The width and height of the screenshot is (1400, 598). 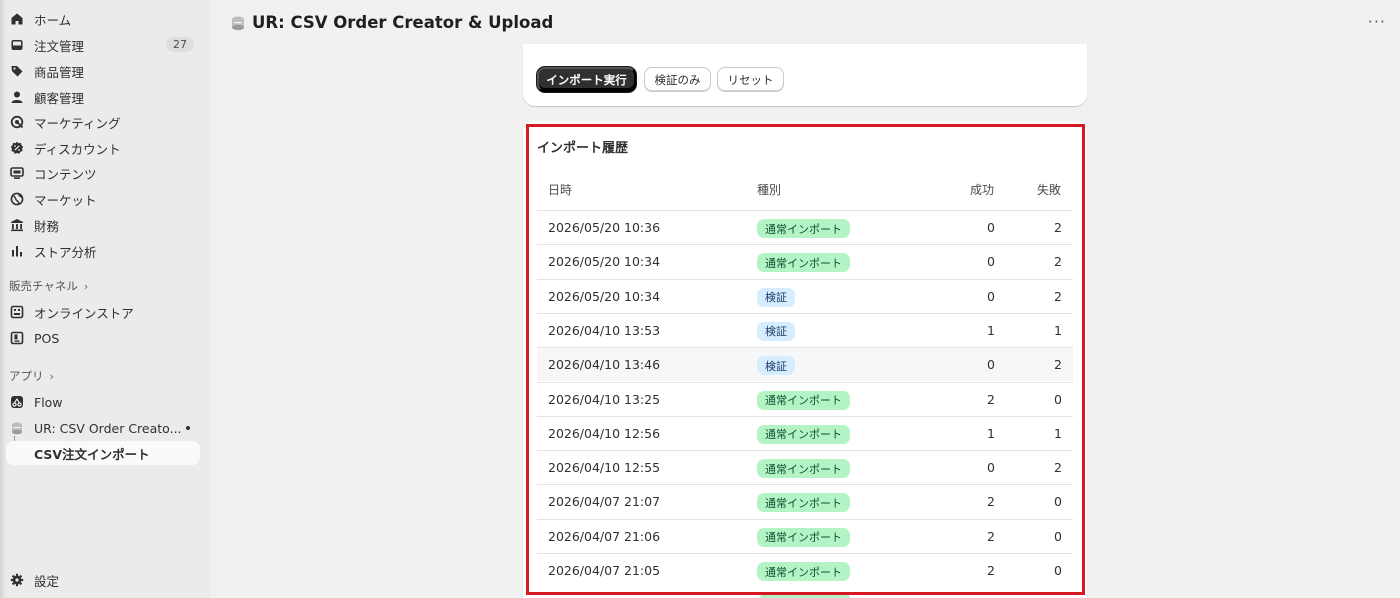 What do you see at coordinates (47, 226) in the screenshot?
I see `sidebar-item-label: 財務` at bounding box center [47, 226].